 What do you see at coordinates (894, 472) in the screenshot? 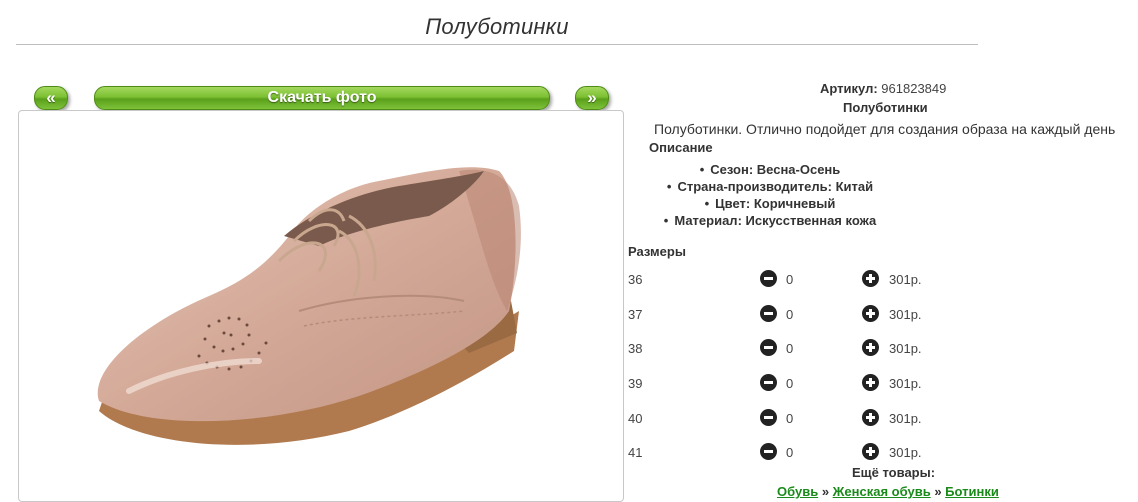
I see `more-products-heading: Ещё товары:` at bounding box center [894, 472].